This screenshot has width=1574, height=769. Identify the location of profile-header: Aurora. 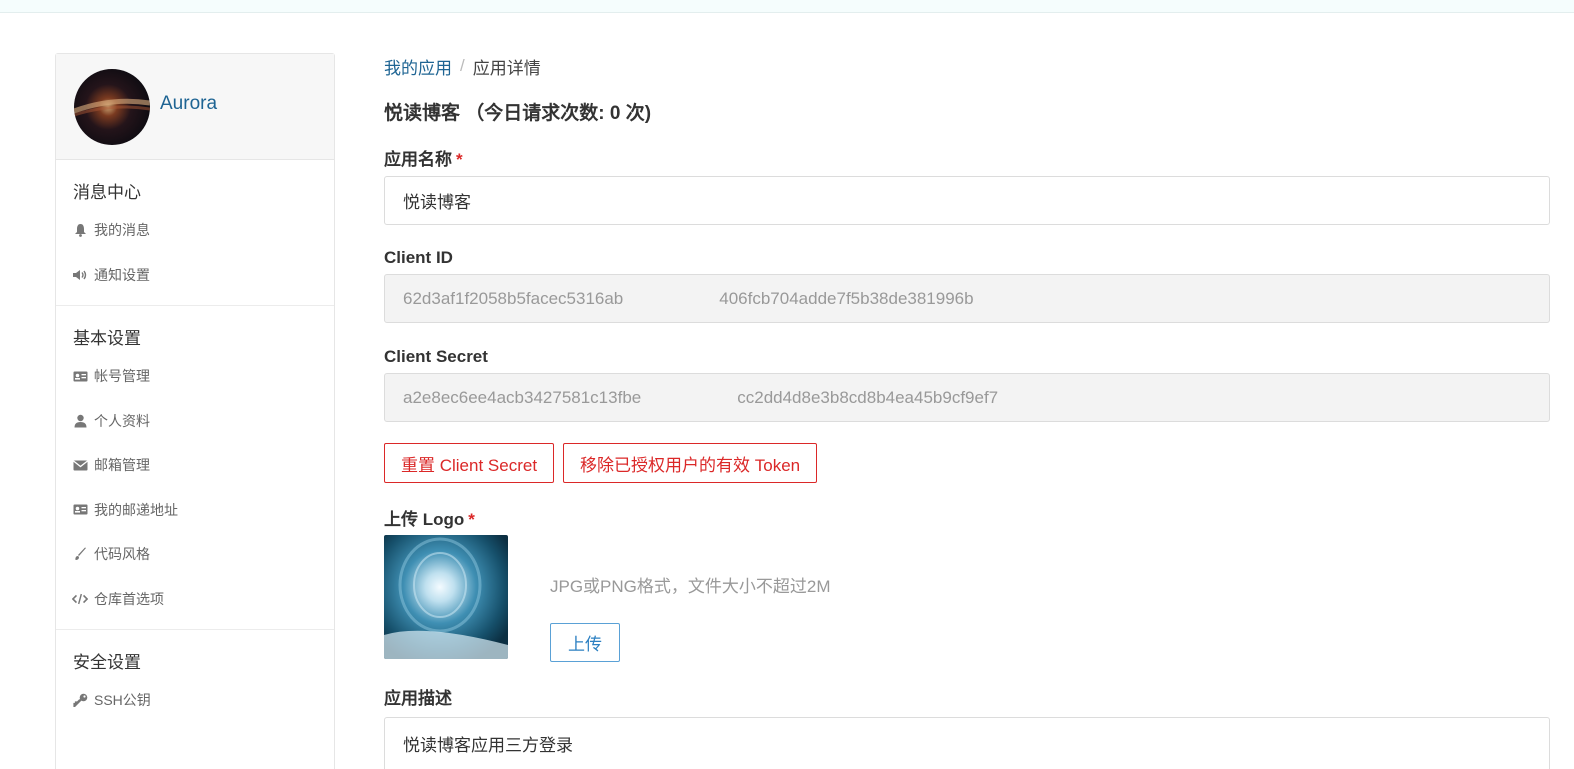
(195, 107).